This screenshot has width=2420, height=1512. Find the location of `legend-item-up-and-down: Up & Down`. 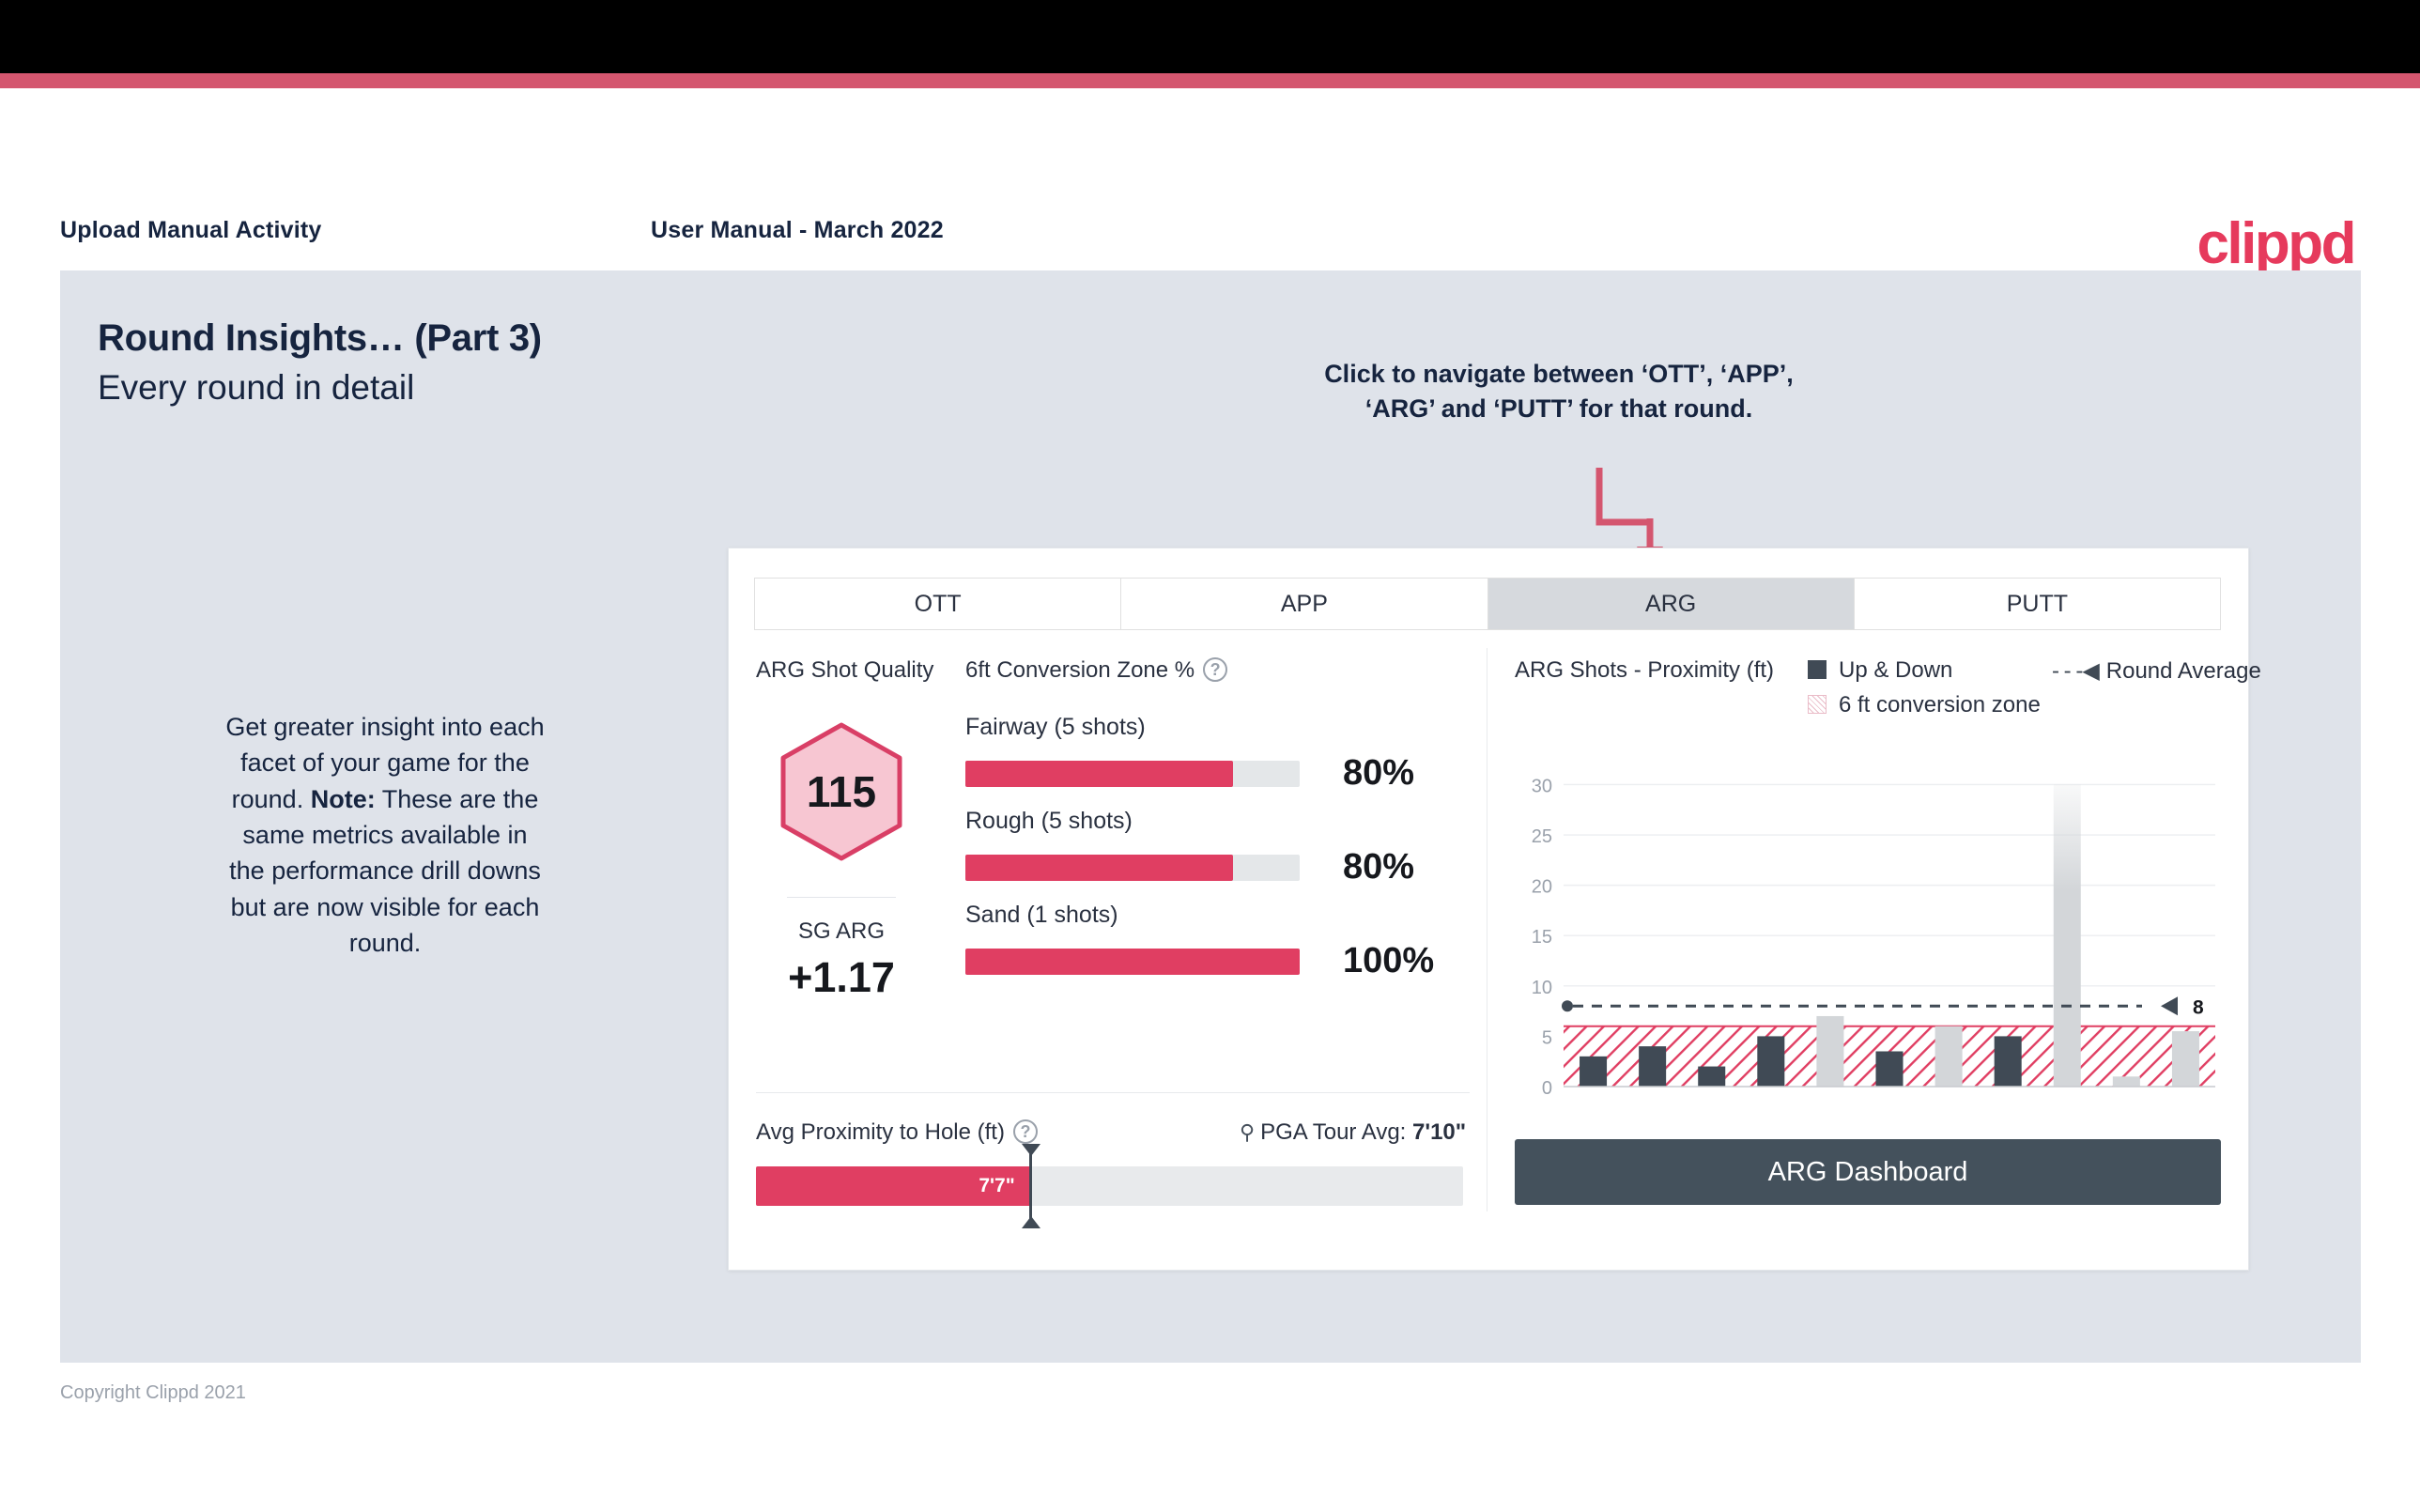

legend-item-up-and-down: Up & Down is located at coordinates (1880, 670).